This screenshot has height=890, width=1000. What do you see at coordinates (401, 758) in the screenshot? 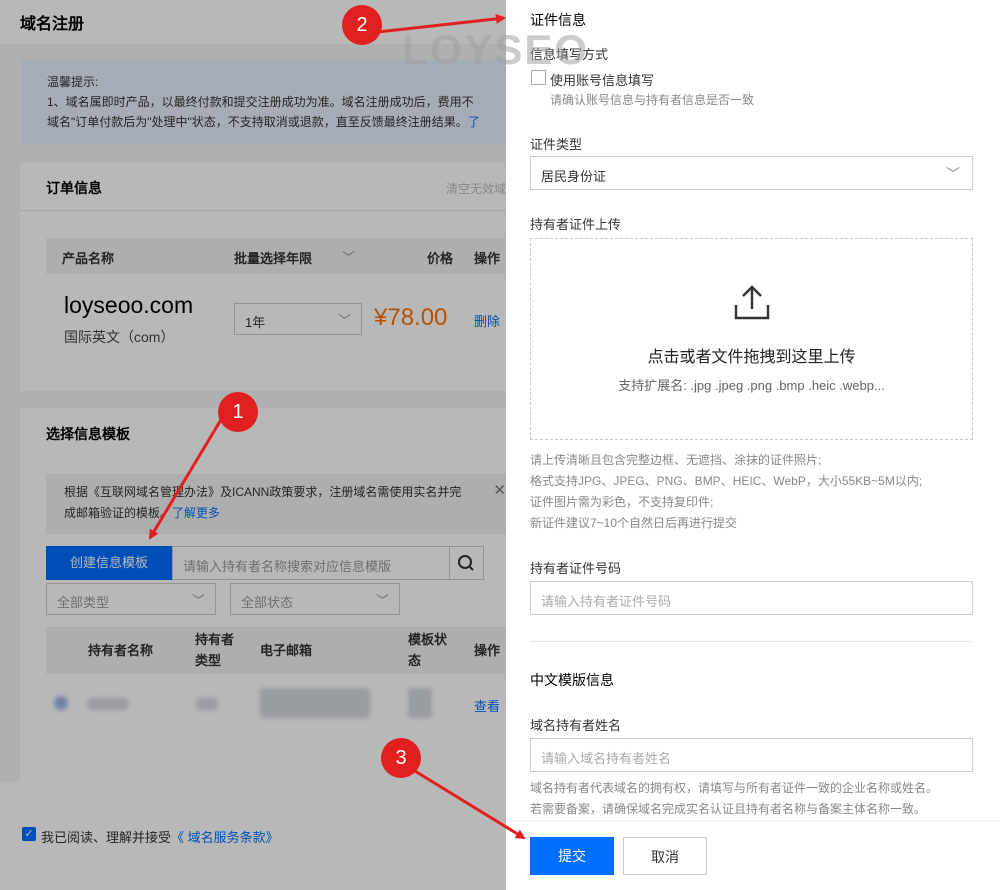
I see `step-badge-3: 3` at bounding box center [401, 758].